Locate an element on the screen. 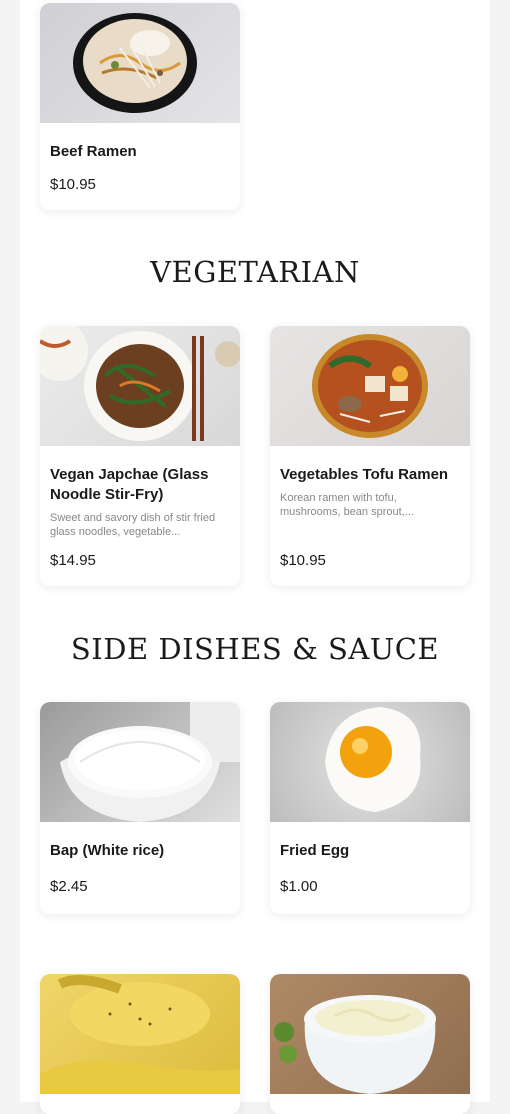 The height and width of the screenshot is (1114, 510). beef-ramen-image is located at coordinates (140, 63).